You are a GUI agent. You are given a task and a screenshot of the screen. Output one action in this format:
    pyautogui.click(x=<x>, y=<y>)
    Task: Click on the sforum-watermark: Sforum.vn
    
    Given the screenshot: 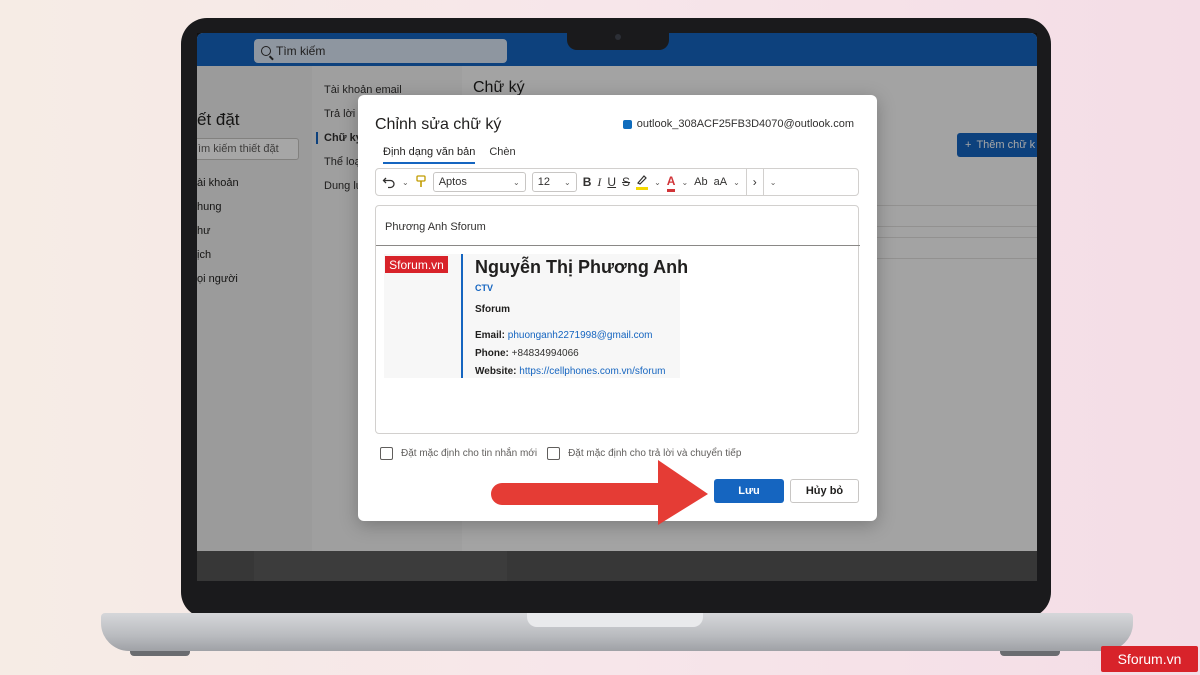 What is the action you would take?
    pyautogui.click(x=1149, y=659)
    